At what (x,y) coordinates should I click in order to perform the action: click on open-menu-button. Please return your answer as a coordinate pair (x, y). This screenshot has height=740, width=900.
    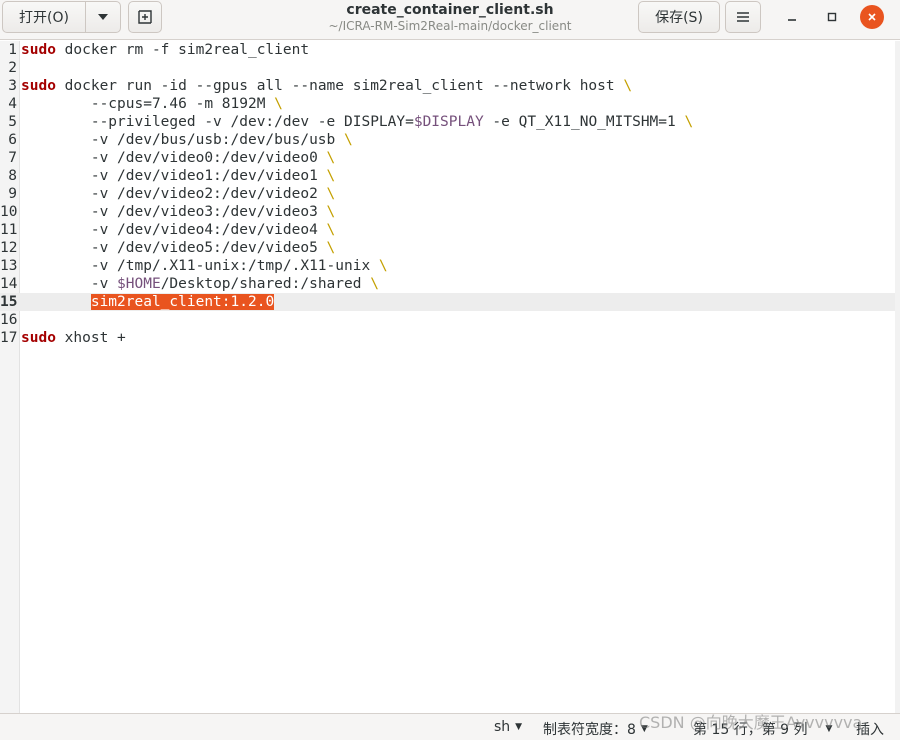
    Looking at the image, I should click on (103, 17).